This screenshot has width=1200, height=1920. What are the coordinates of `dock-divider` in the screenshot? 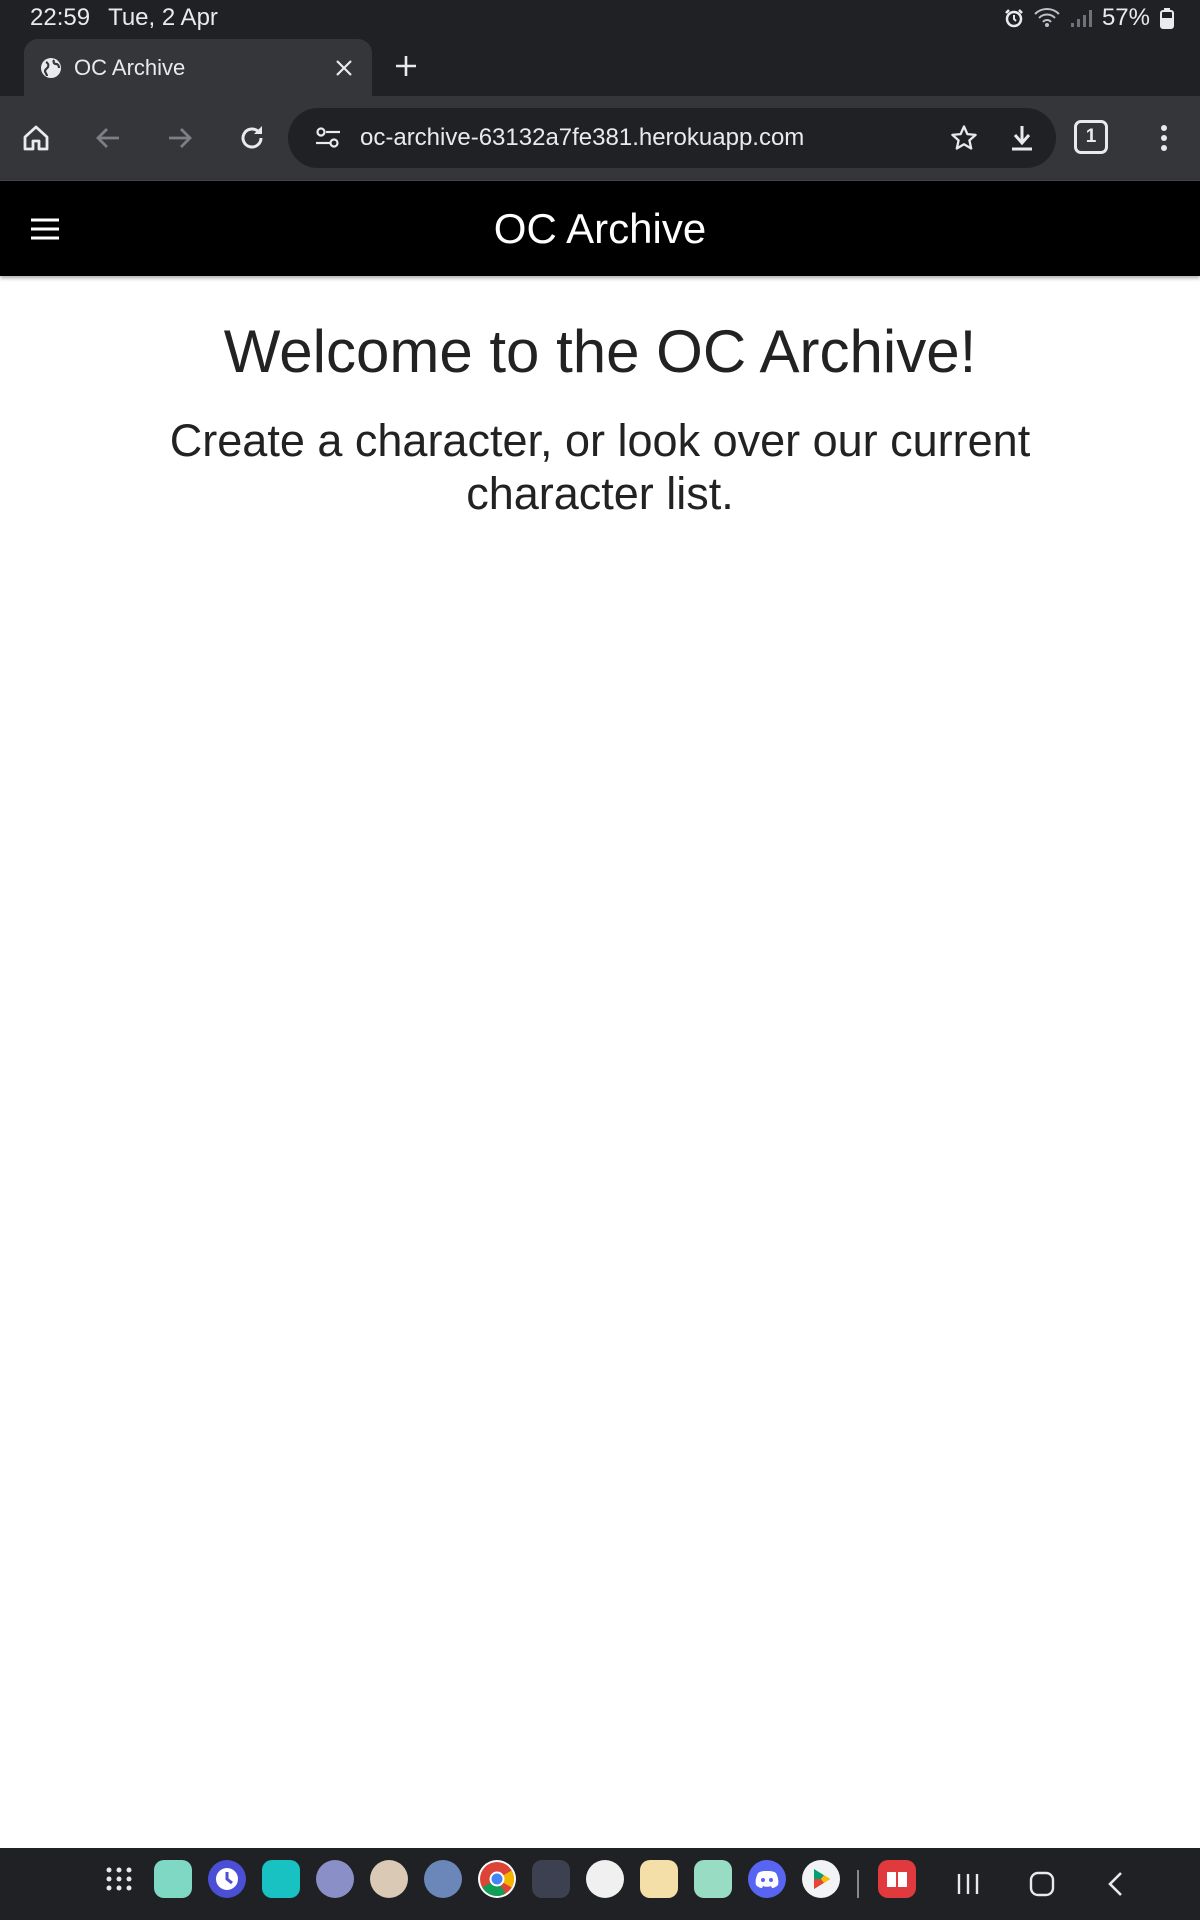 It's located at (858, 1884).